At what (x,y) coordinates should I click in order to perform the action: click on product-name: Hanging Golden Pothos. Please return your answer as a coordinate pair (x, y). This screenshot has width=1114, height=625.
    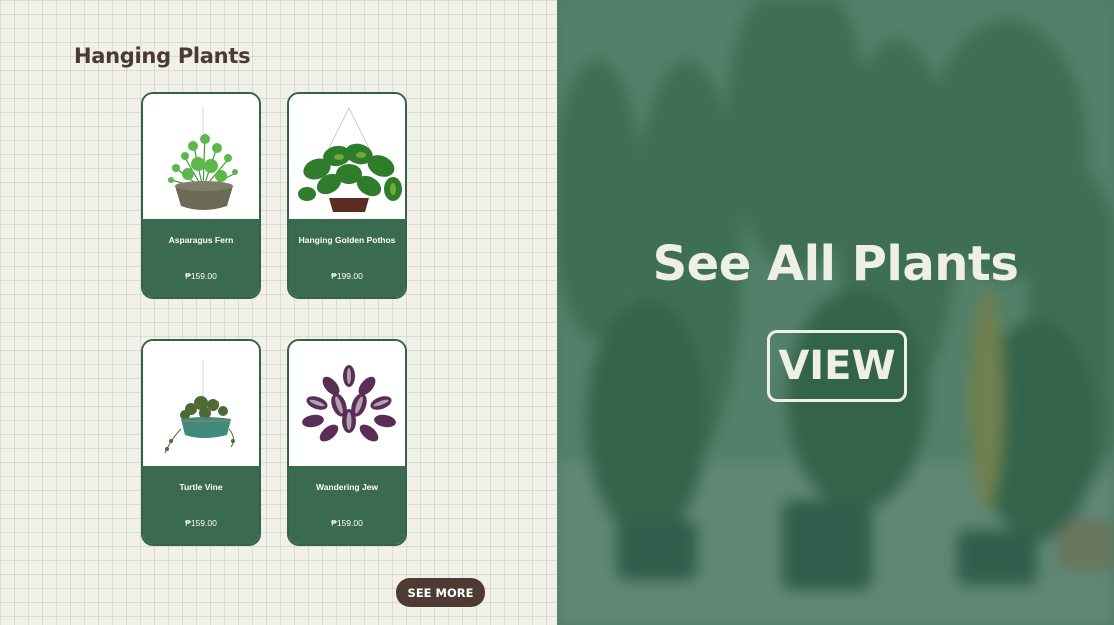
    Looking at the image, I should click on (347, 240).